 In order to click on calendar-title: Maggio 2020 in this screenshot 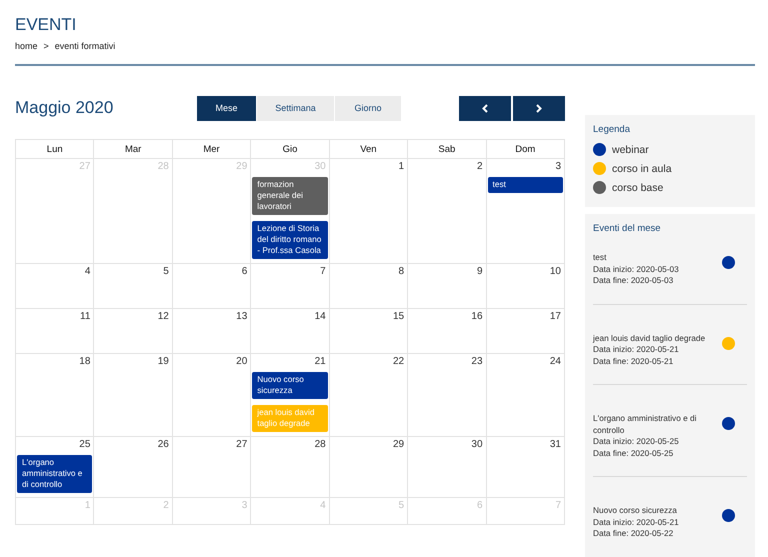, I will do `click(64, 108)`.